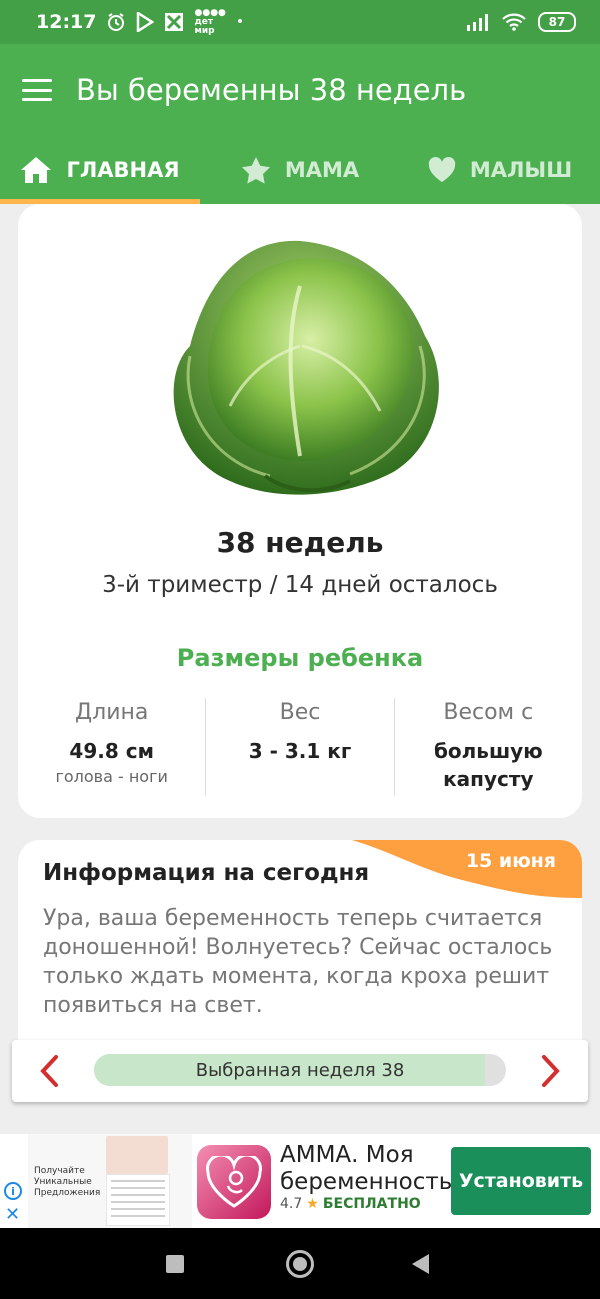 The image size is (600, 1299). Describe the element at coordinates (300, 22) in the screenshot. I see `status-bar: 12:17 ●●●● дет мир • 87` at that location.